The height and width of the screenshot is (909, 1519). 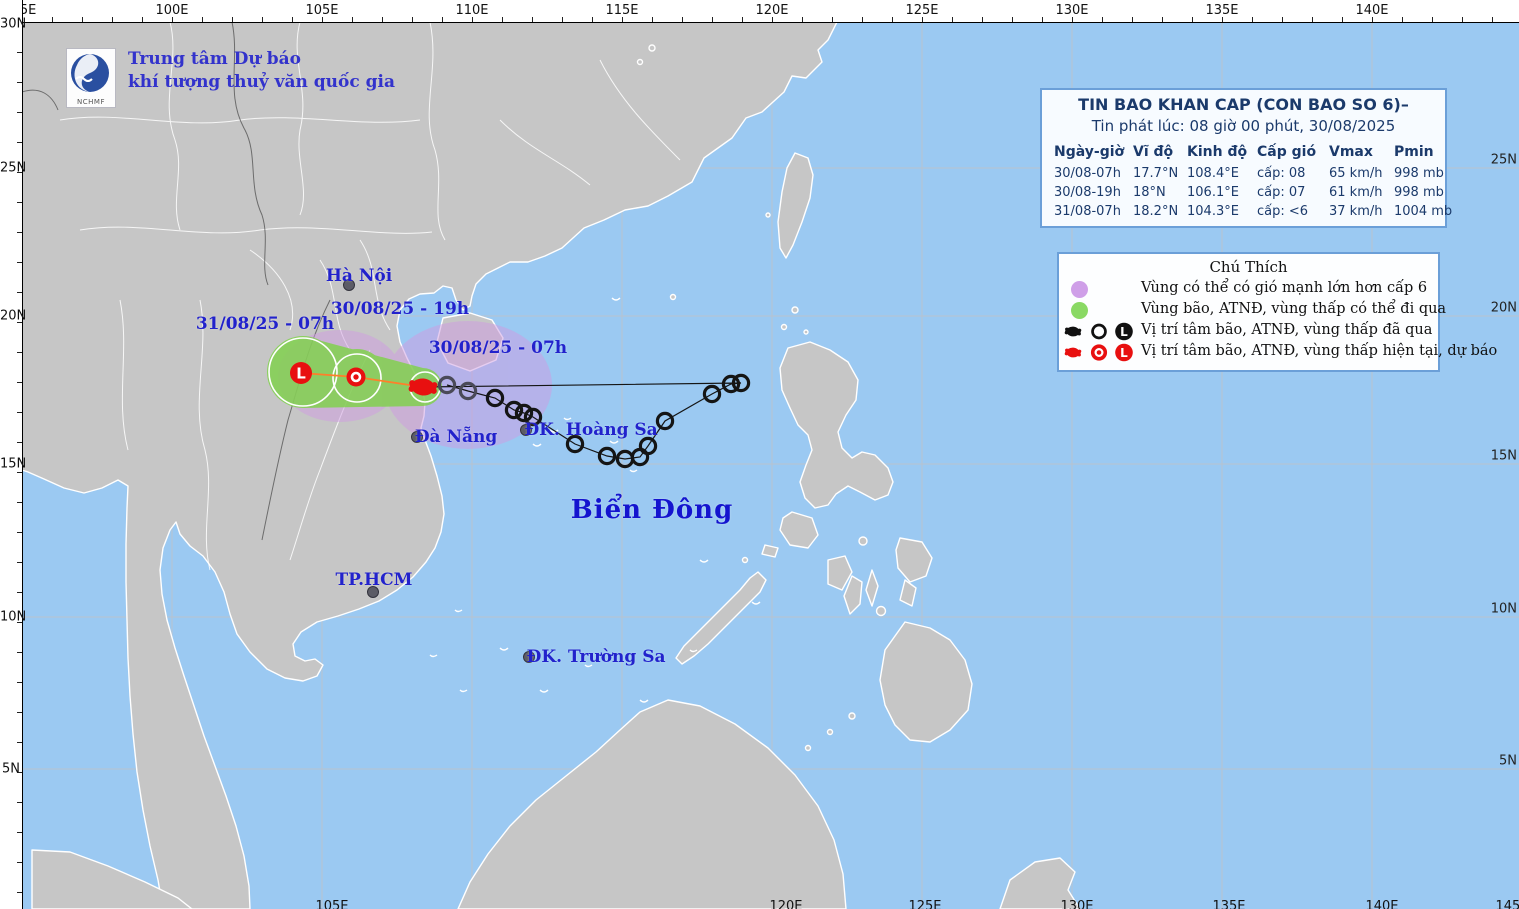 What do you see at coordinates (1356, 211) in the screenshot?
I see `forecast-table-cell: 37 km/h` at bounding box center [1356, 211].